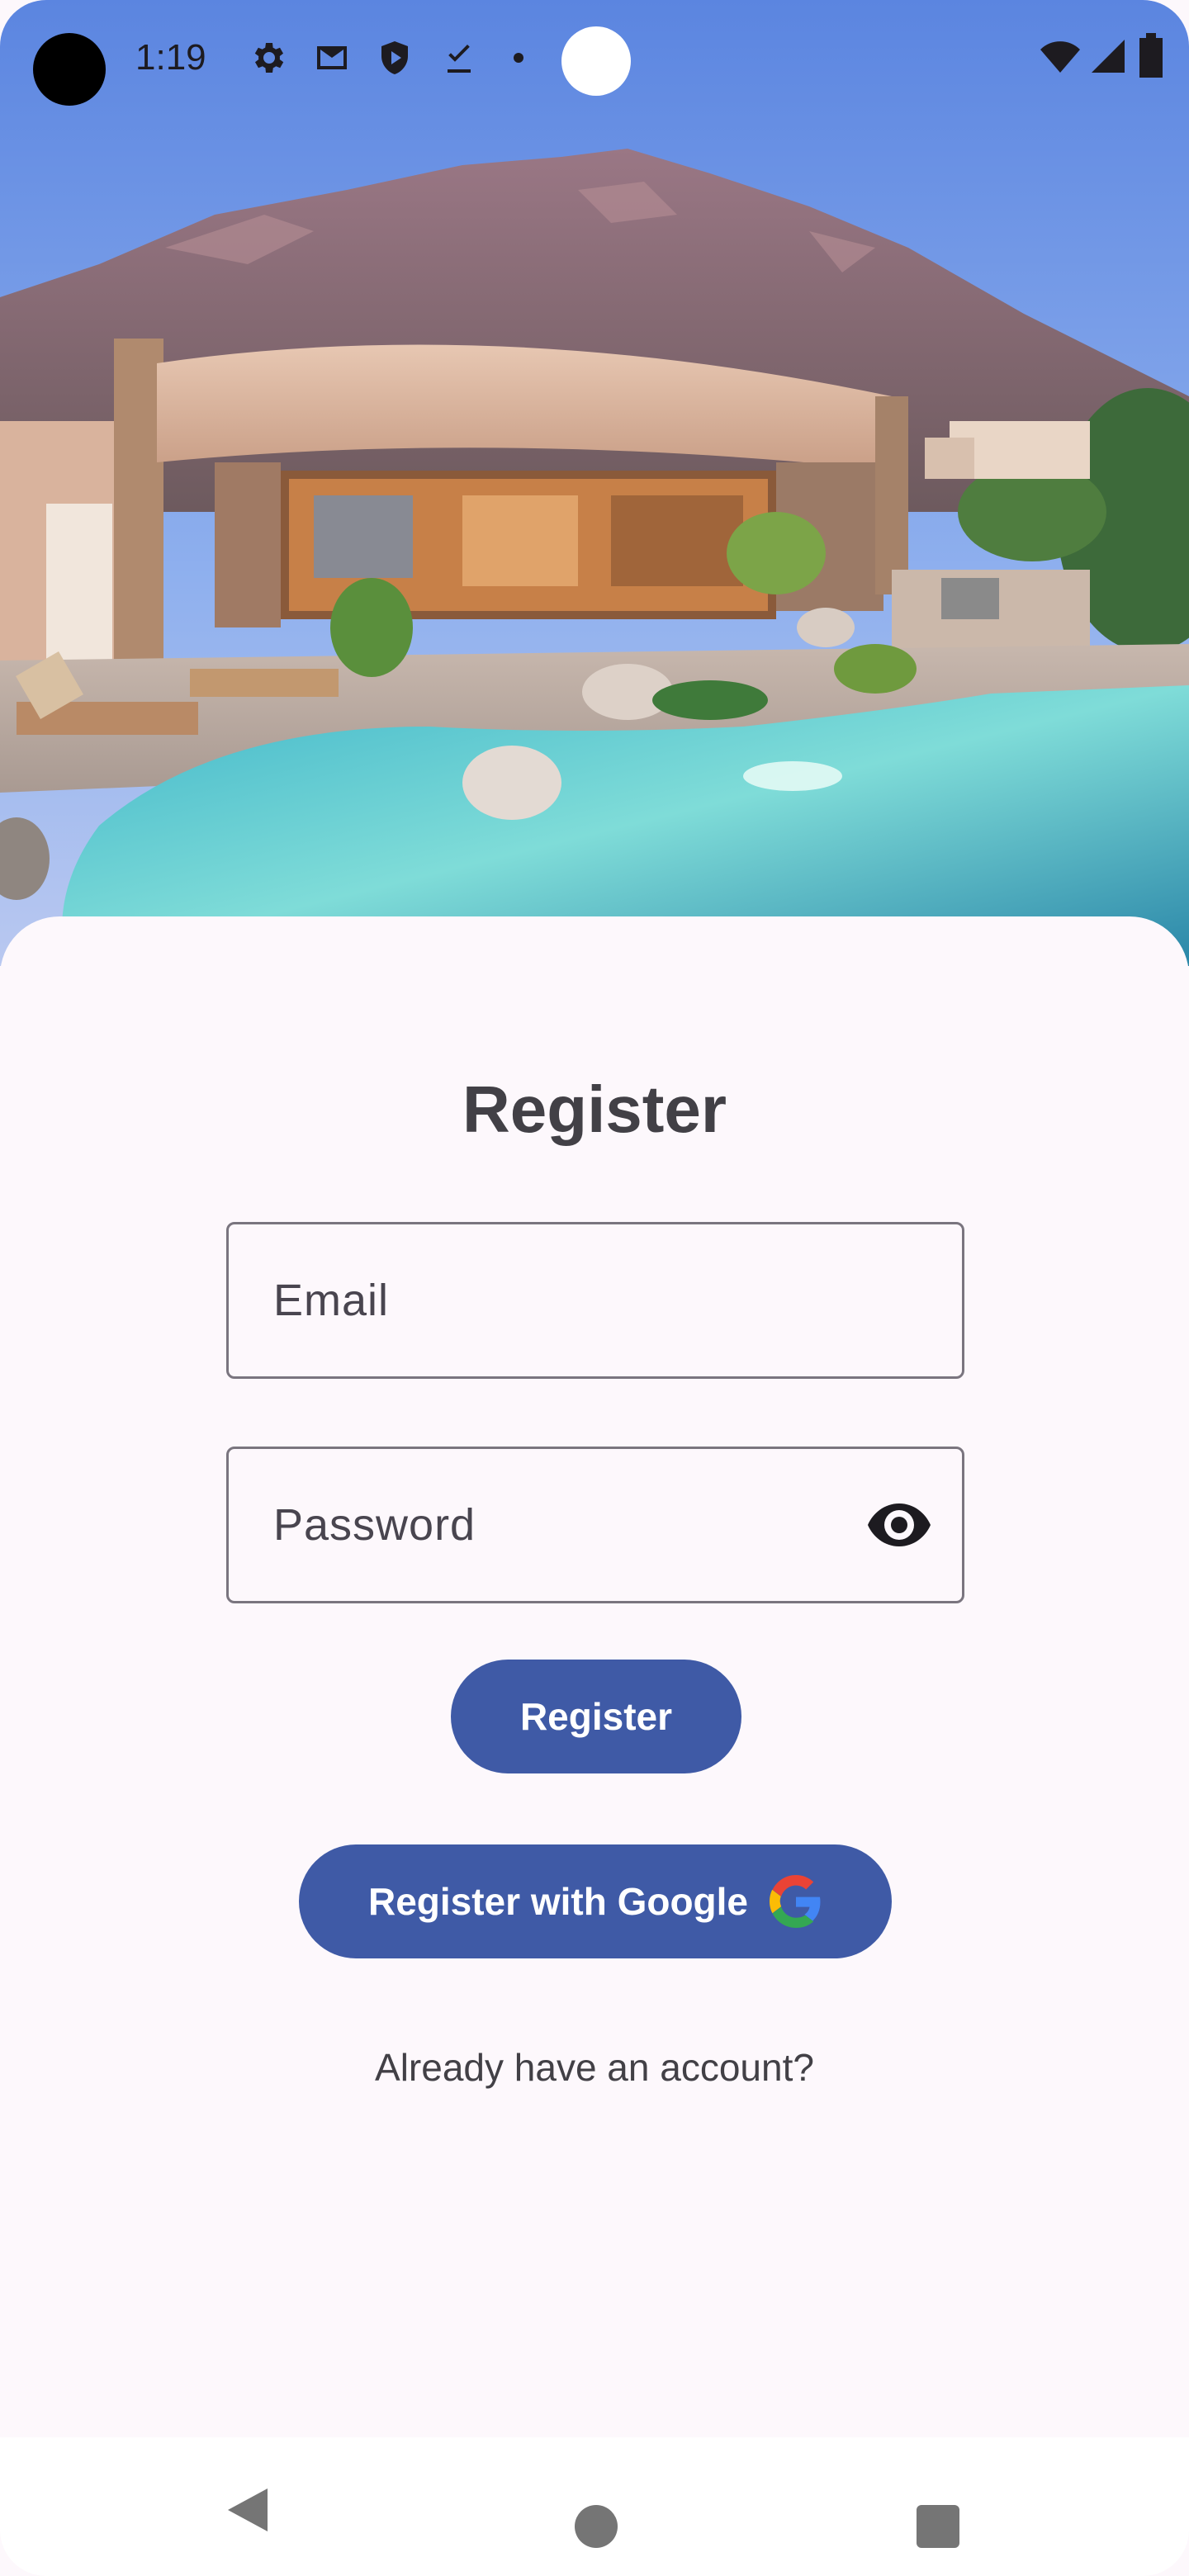 The height and width of the screenshot is (2576, 1189). Describe the element at coordinates (518, 58) in the screenshot. I see `dot-icon` at that location.